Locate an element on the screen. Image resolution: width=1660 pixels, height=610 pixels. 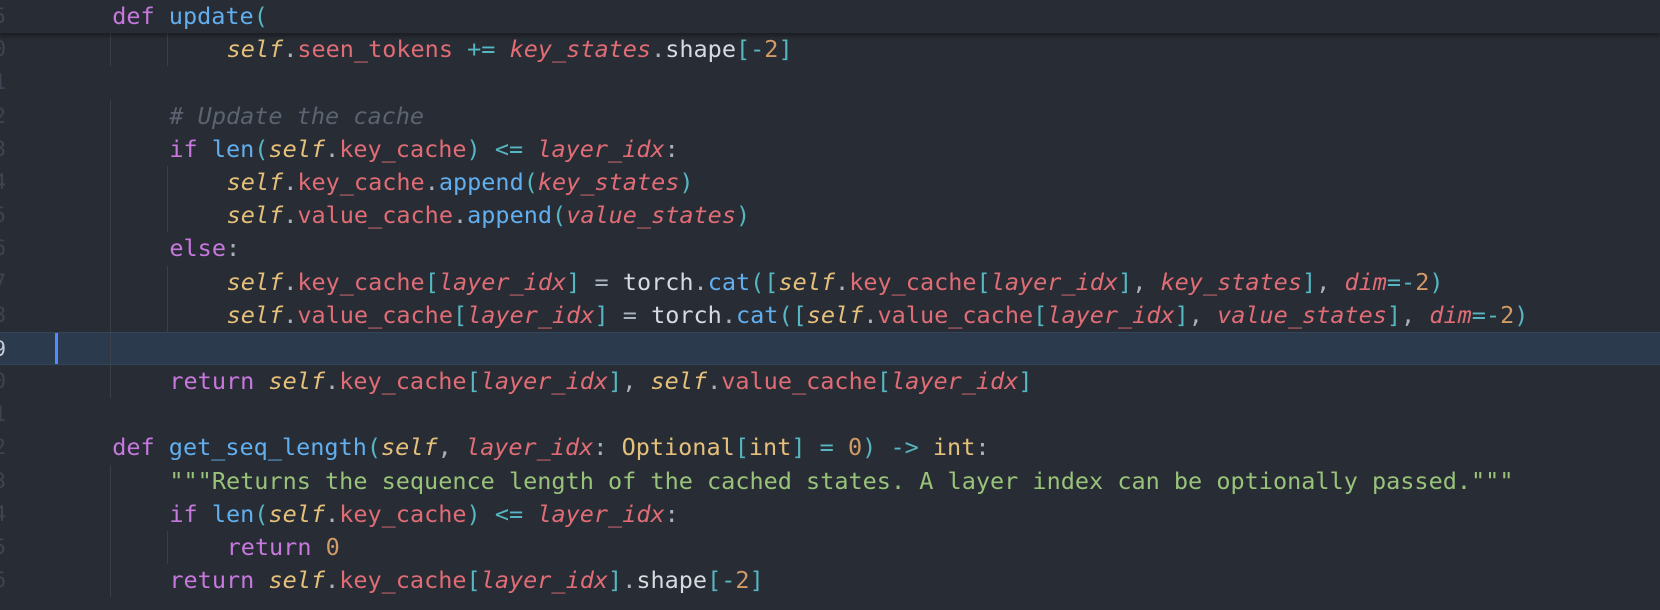
code-line: 5 return 0 is located at coordinates (830, 548).